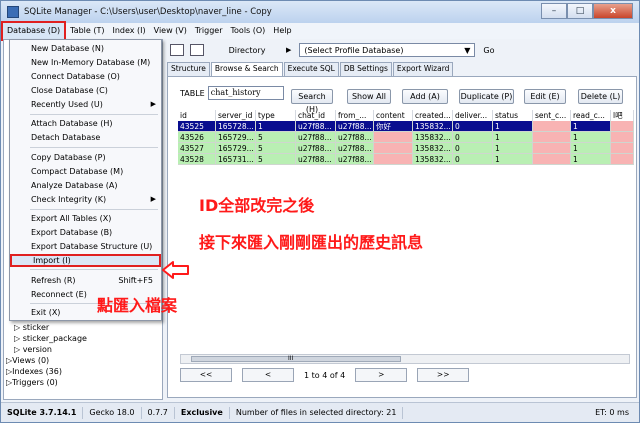  What do you see at coordinates (197, 50) in the screenshot?
I see `folder-icon` at bounding box center [197, 50].